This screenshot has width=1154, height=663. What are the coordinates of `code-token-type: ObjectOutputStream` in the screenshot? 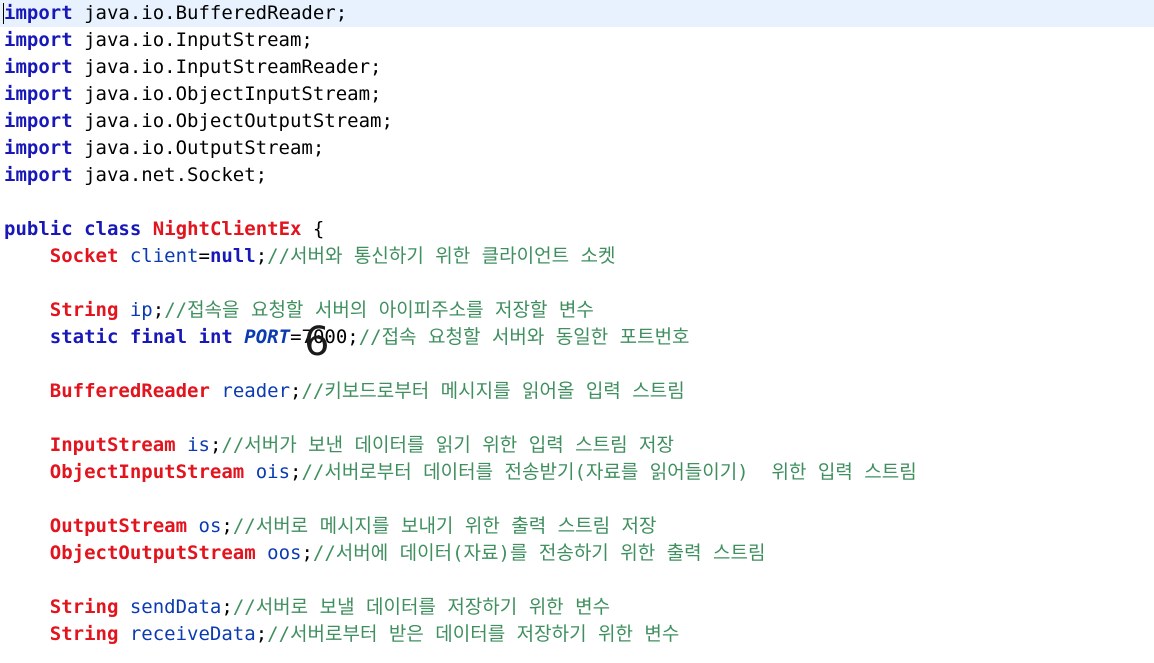 It's located at (152, 553).